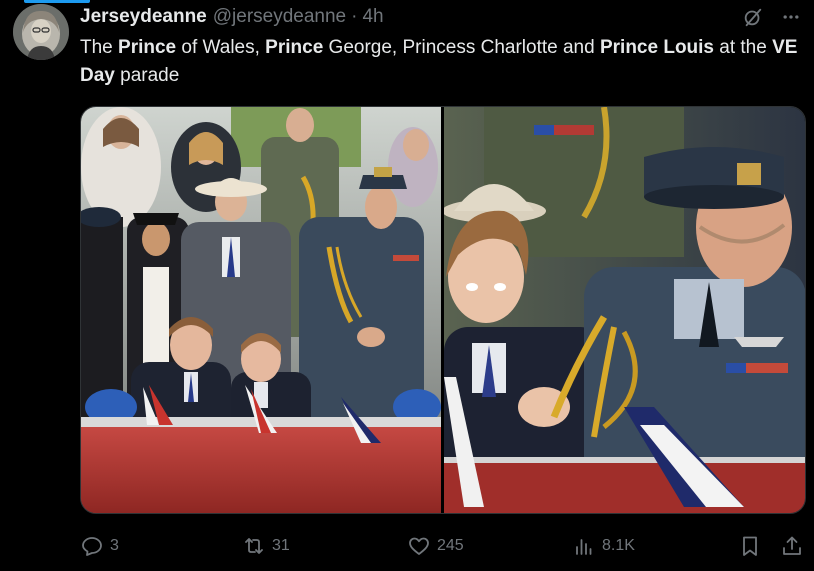 This screenshot has width=814, height=571. Describe the element at coordinates (254, 546) in the screenshot. I see `repost-icon` at that location.